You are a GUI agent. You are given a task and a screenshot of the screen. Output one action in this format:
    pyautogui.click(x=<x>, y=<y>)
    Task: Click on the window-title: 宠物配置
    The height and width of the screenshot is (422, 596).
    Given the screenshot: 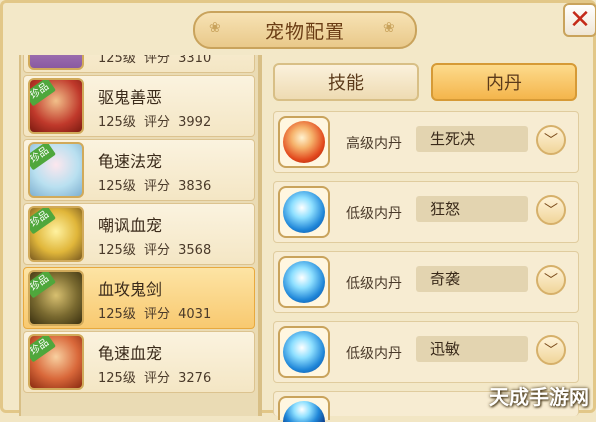 What is the action you would take?
    pyautogui.click(x=304, y=31)
    